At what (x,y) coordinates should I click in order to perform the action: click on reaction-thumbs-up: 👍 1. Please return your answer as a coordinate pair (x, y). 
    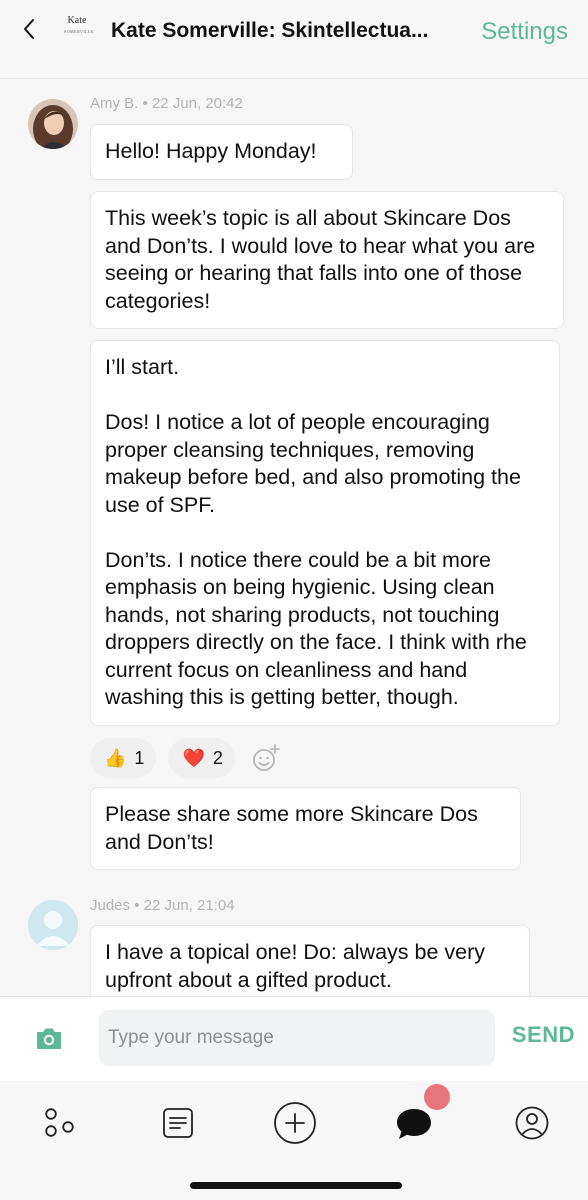
    Looking at the image, I should click on (123, 758).